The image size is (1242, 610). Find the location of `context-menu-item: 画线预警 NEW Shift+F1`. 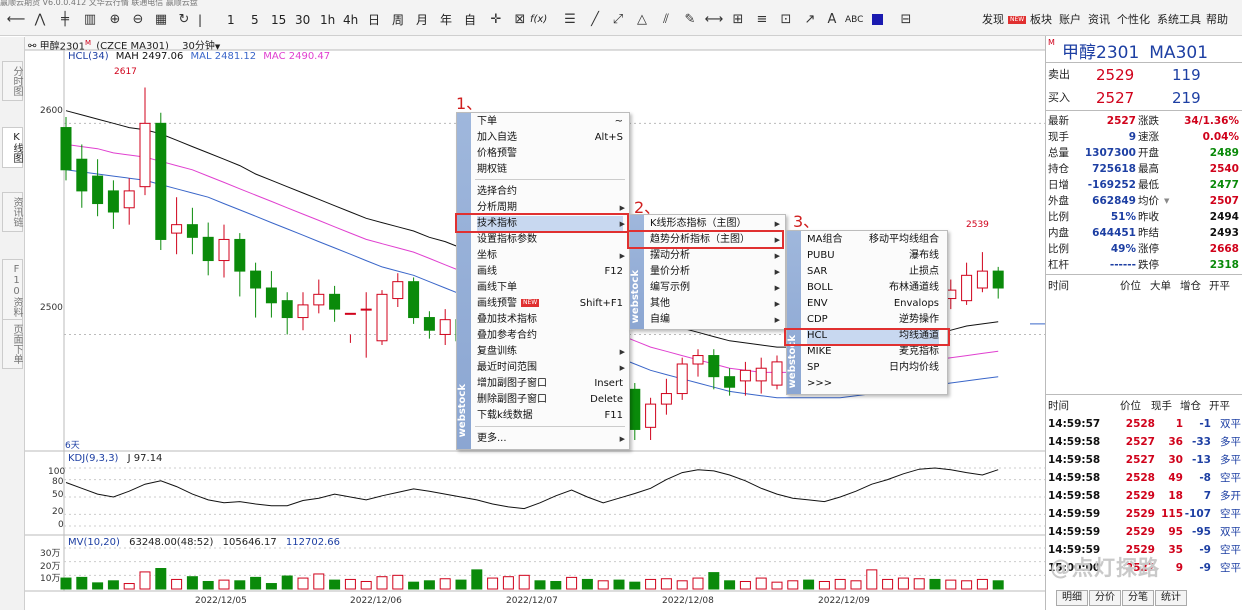

context-menu-item: 画线预警 NEW Shift+F1 is located at coordinates (550, 304).